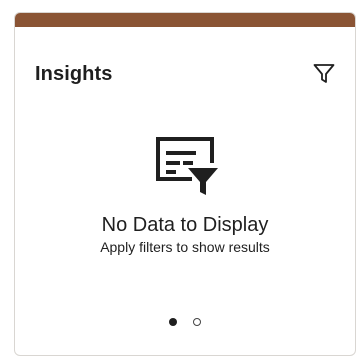 Image resolution: width=363 pixels, height=360 pixels. What do you see at coordinates (74, 74) in the screenshot?
I see `card-title: Insights` at bounding box center [74, 74].